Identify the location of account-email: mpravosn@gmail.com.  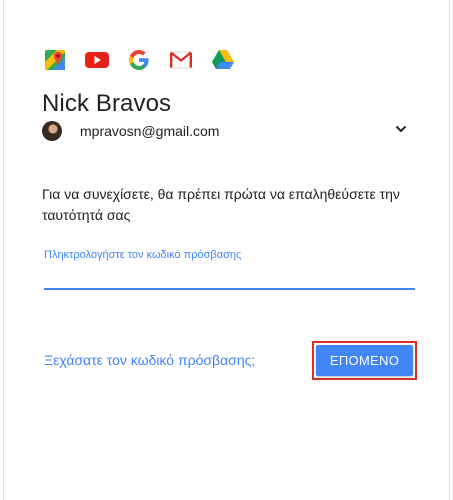
(150, 131).